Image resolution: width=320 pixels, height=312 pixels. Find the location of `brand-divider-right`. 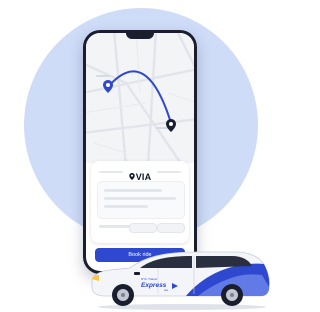

brand-divider-right is located at coordinates (169, 172).